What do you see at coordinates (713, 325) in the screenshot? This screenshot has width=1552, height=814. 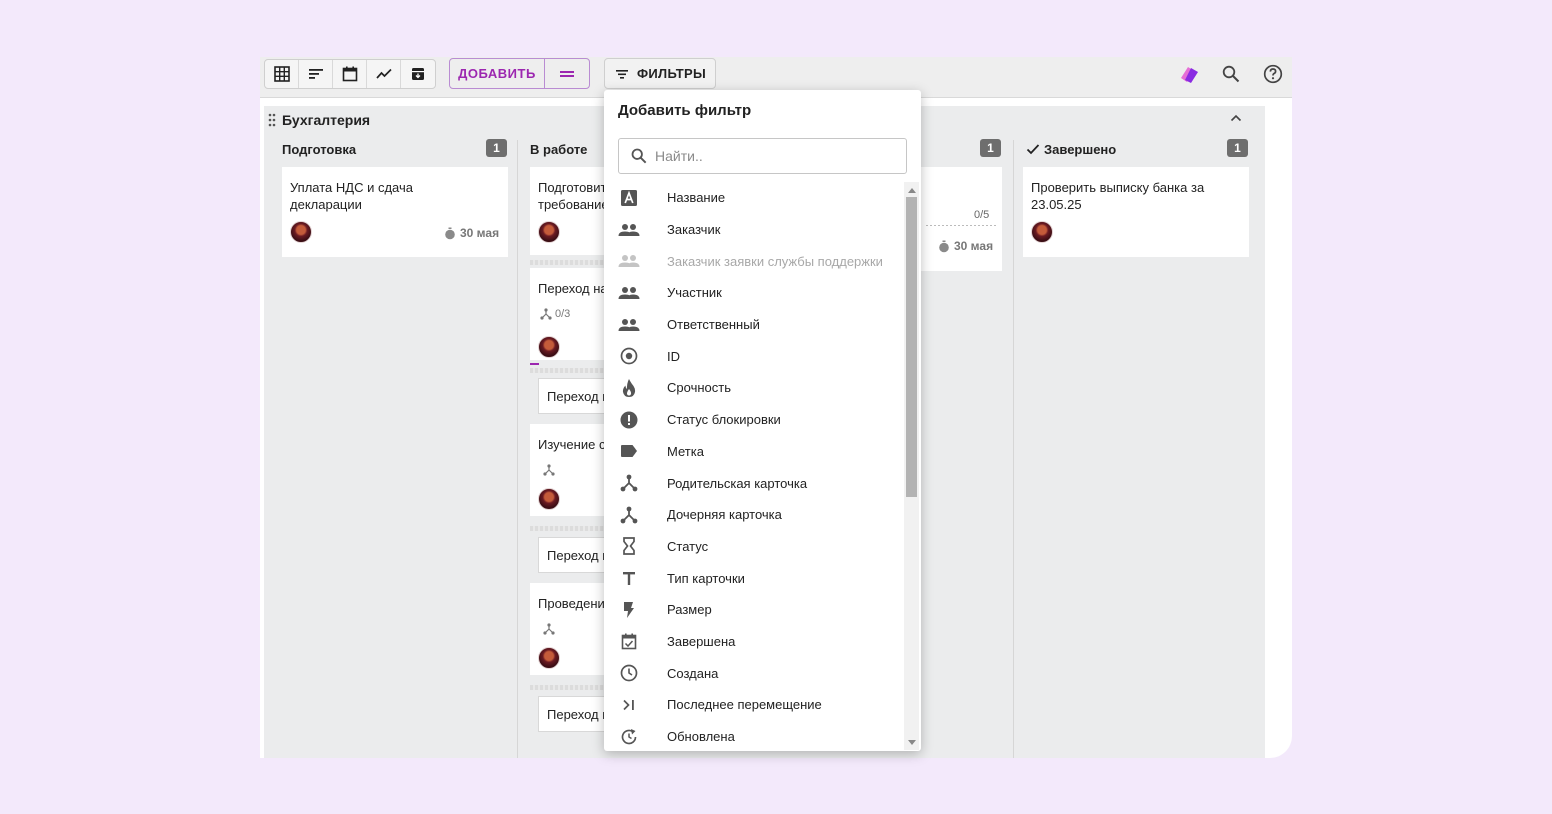 I see `filter-option-label: Ответственный` at bounding box center [713, 325].